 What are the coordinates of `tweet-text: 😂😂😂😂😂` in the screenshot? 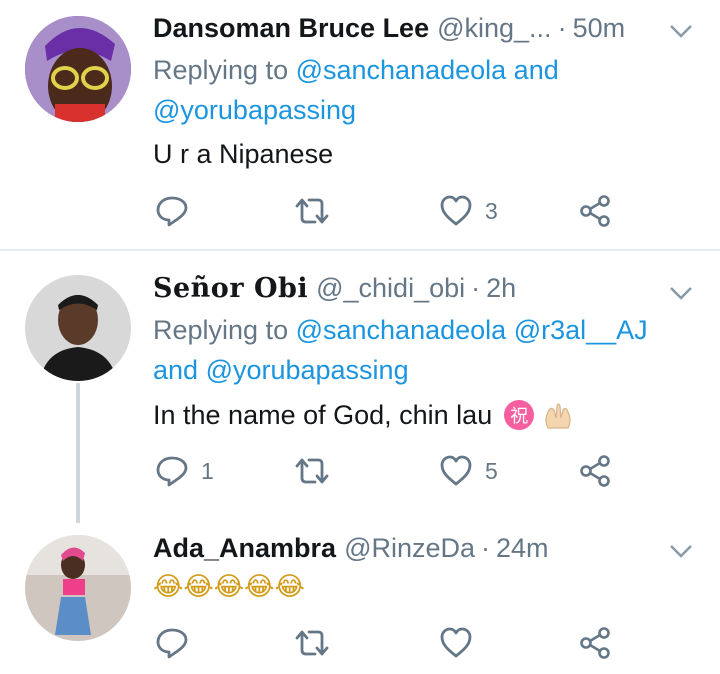 It's located at (229, 586).